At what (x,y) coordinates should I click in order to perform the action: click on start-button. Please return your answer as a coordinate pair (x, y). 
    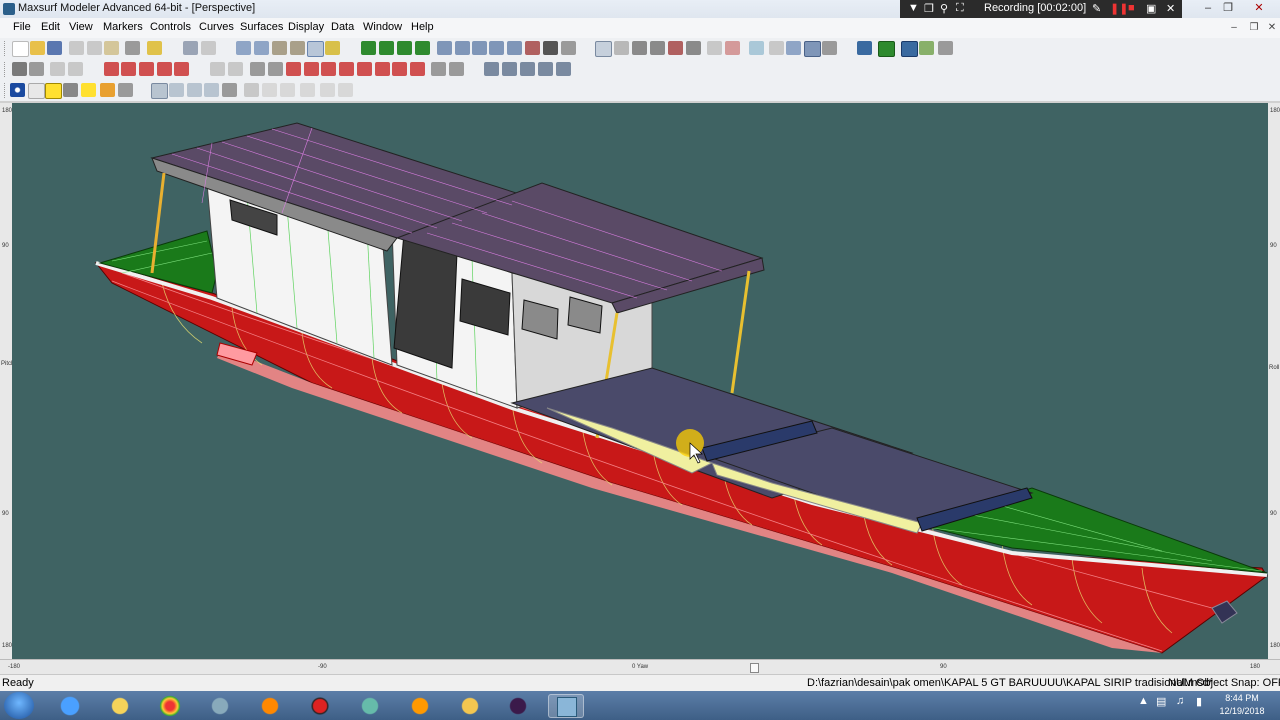
    Looking at the image, I should click on (19, 705).